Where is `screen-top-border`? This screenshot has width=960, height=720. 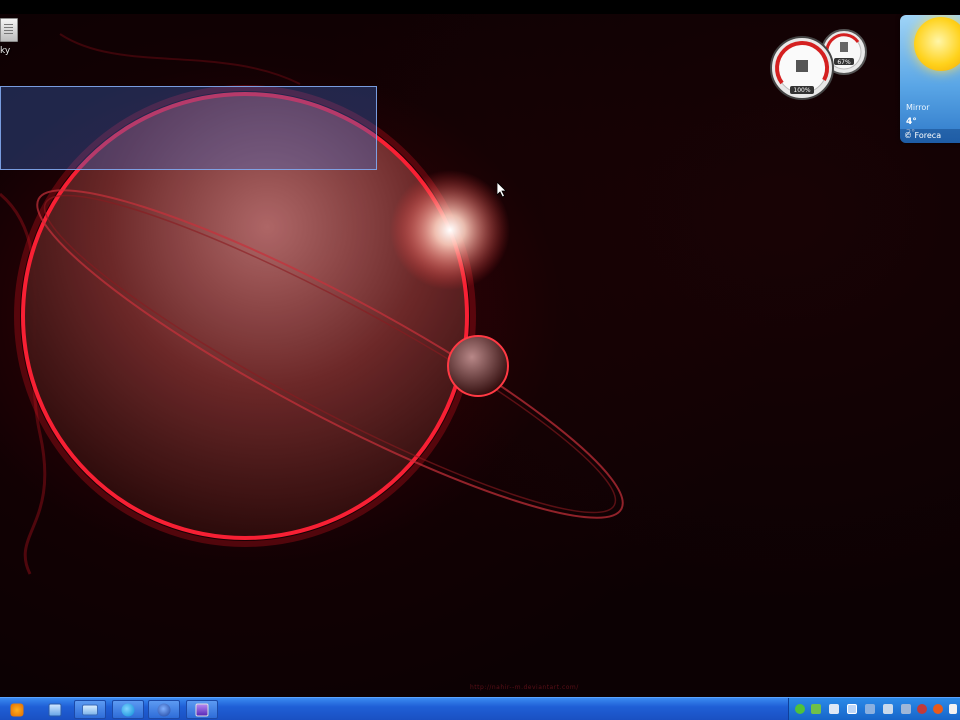
screen-top-border is located at coordinates (480, 7).